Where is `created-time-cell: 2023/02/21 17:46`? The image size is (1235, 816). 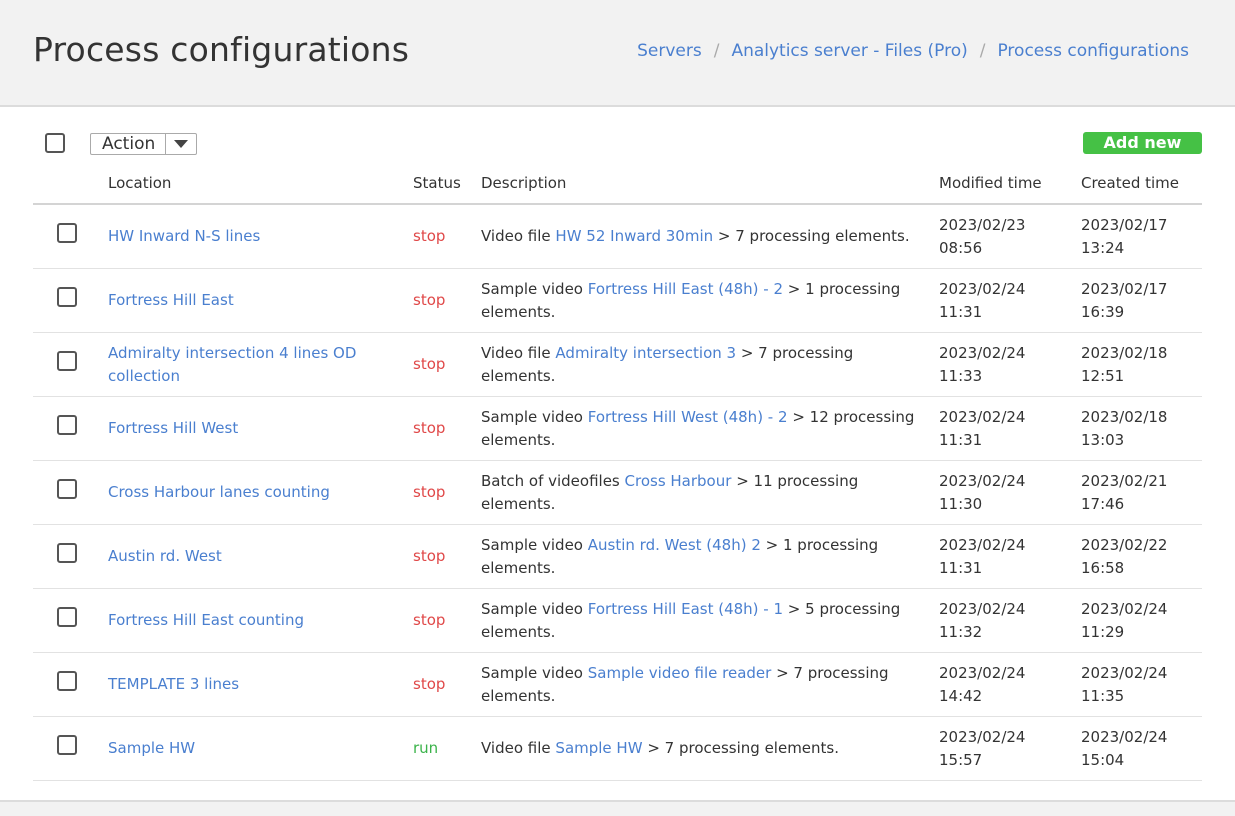
created-time-cell: 2023/02/21 17:46 is located at coordinates (1141, 492).